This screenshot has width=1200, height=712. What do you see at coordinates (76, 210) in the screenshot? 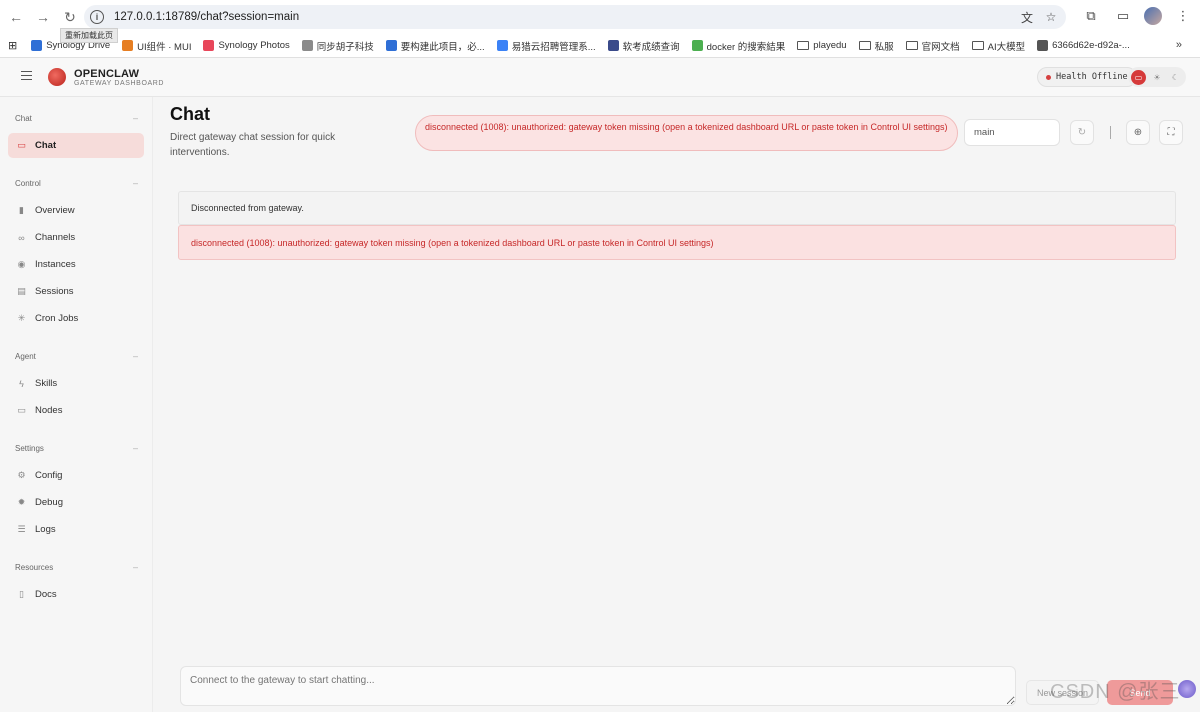
I see `sidebar-item-overview: ▮ Overview` at bounding box center [76, 210].